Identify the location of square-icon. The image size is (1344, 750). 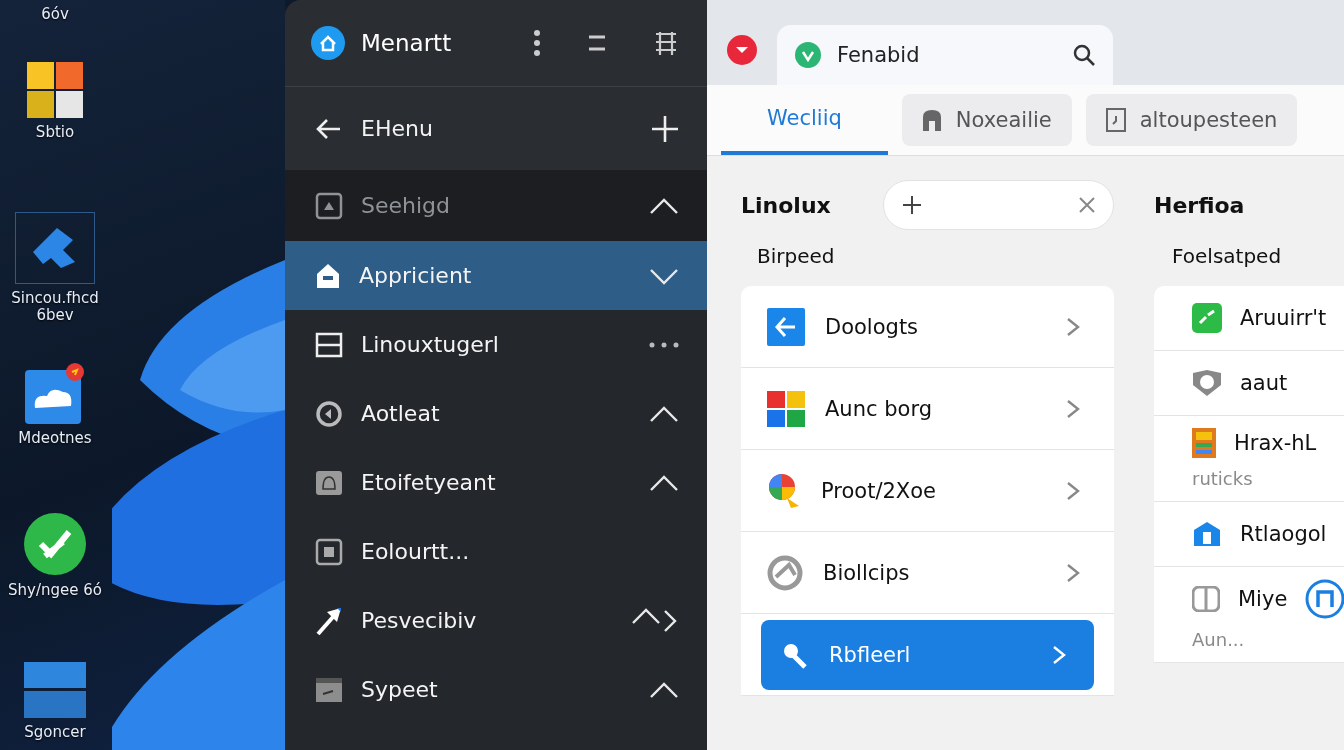
(329, 551).